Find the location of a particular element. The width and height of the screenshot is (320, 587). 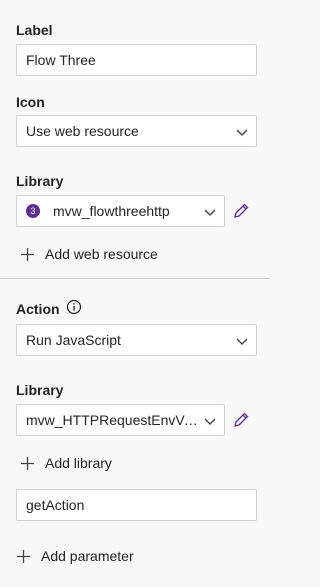

action-title: Action is located at coordinates (38, 309).